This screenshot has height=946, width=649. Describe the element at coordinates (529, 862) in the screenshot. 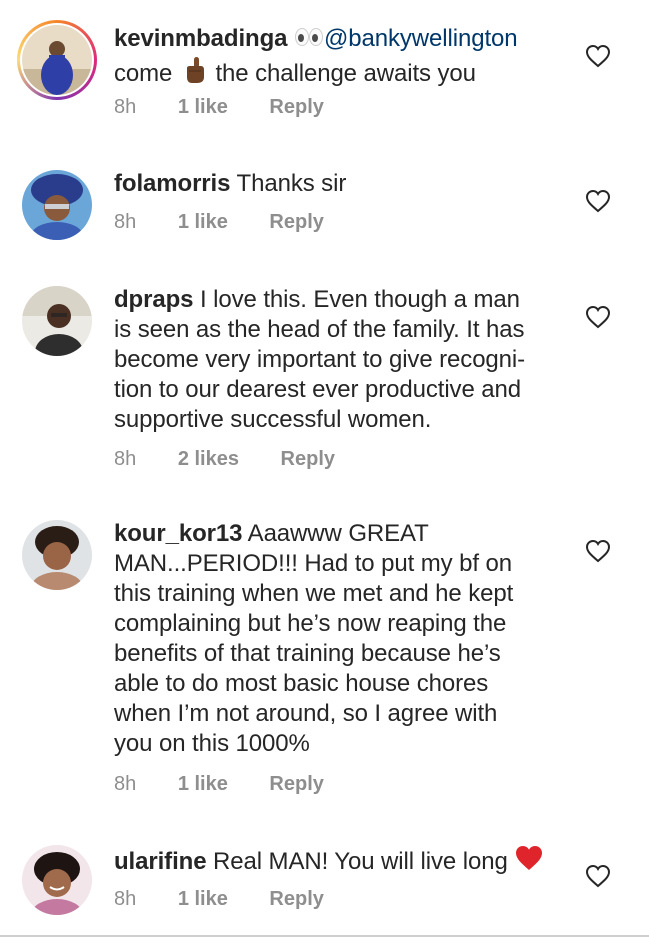

I see `red-heart-emoji` at that location.